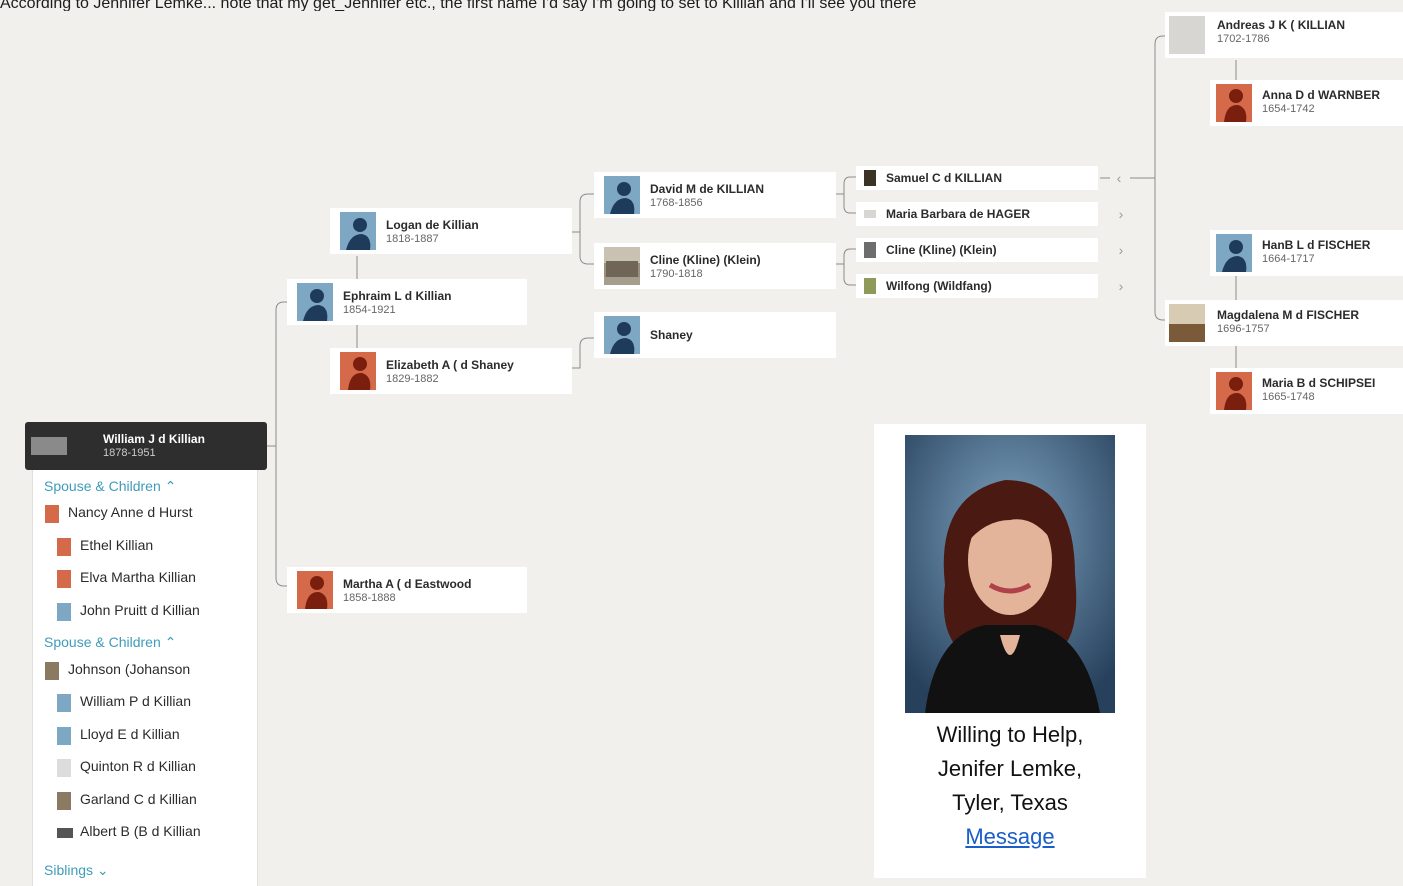  I want to click on chevron-down-icon: ⌄, so click(101, 870).